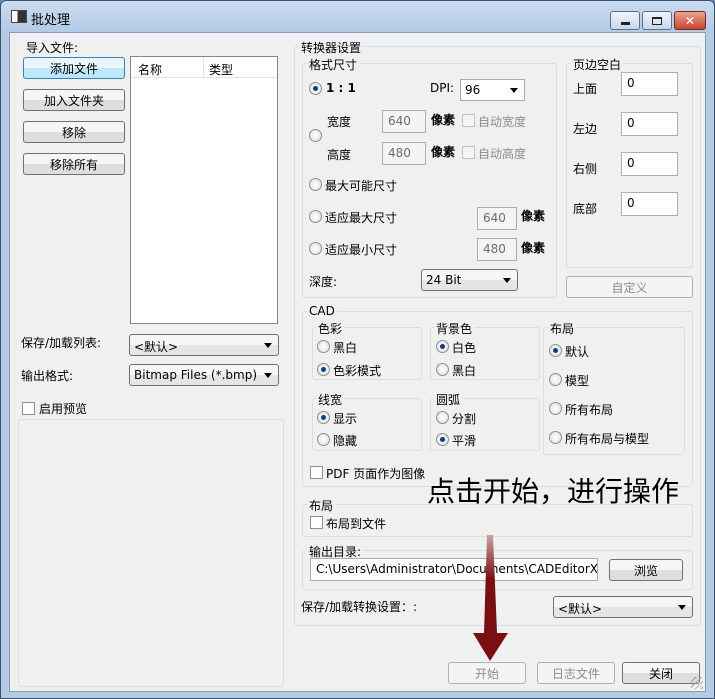  What do you see at coordinates (464, 348) in the screenshot?
I see `bg-white-label: 白色` at bounding box center [464, 348].